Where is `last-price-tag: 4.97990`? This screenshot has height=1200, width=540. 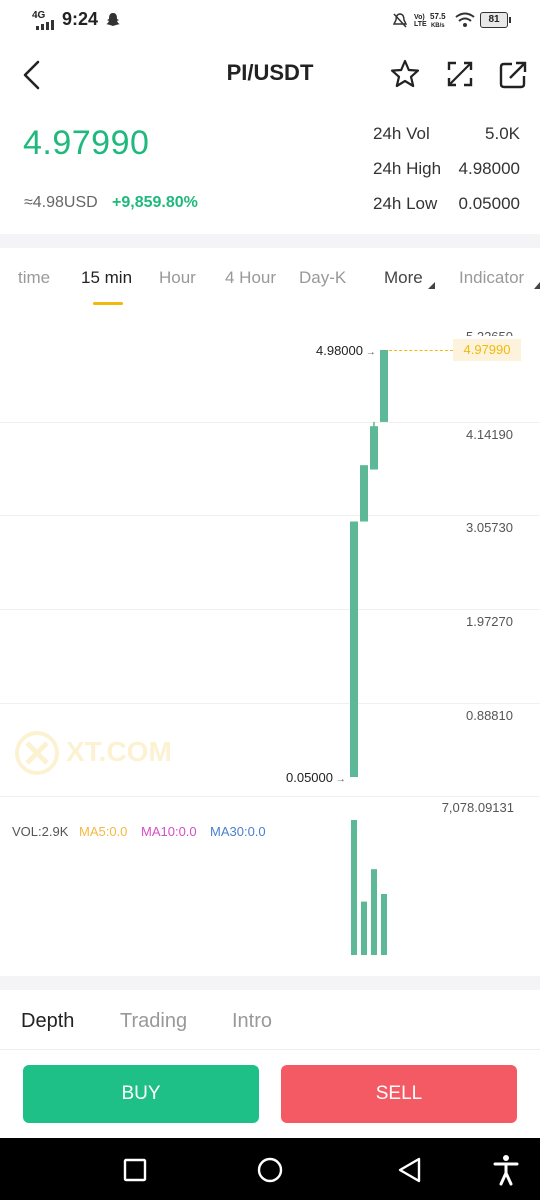 last-price-tag: 4.97990 is located at coordinates (487, 350).